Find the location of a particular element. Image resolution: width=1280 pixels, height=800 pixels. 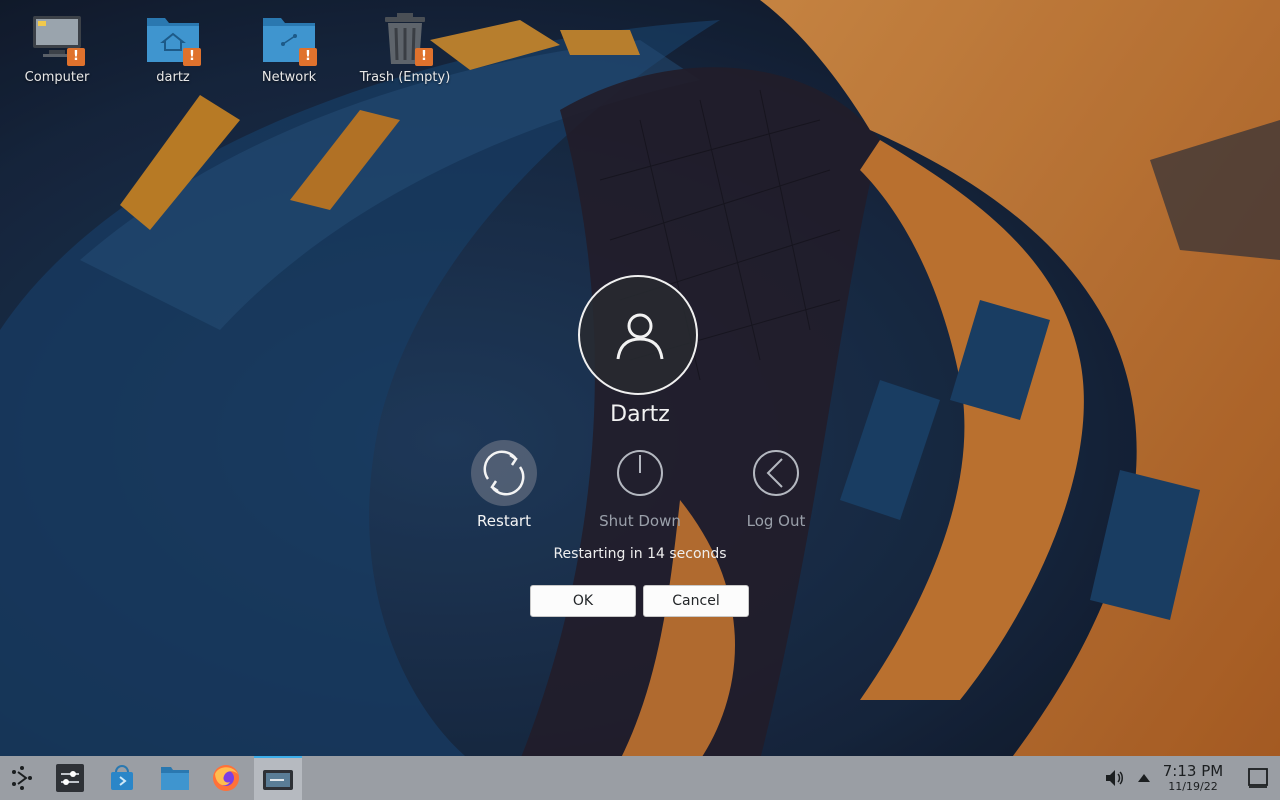

taskbar-discover is located at coordinates (122, 778).